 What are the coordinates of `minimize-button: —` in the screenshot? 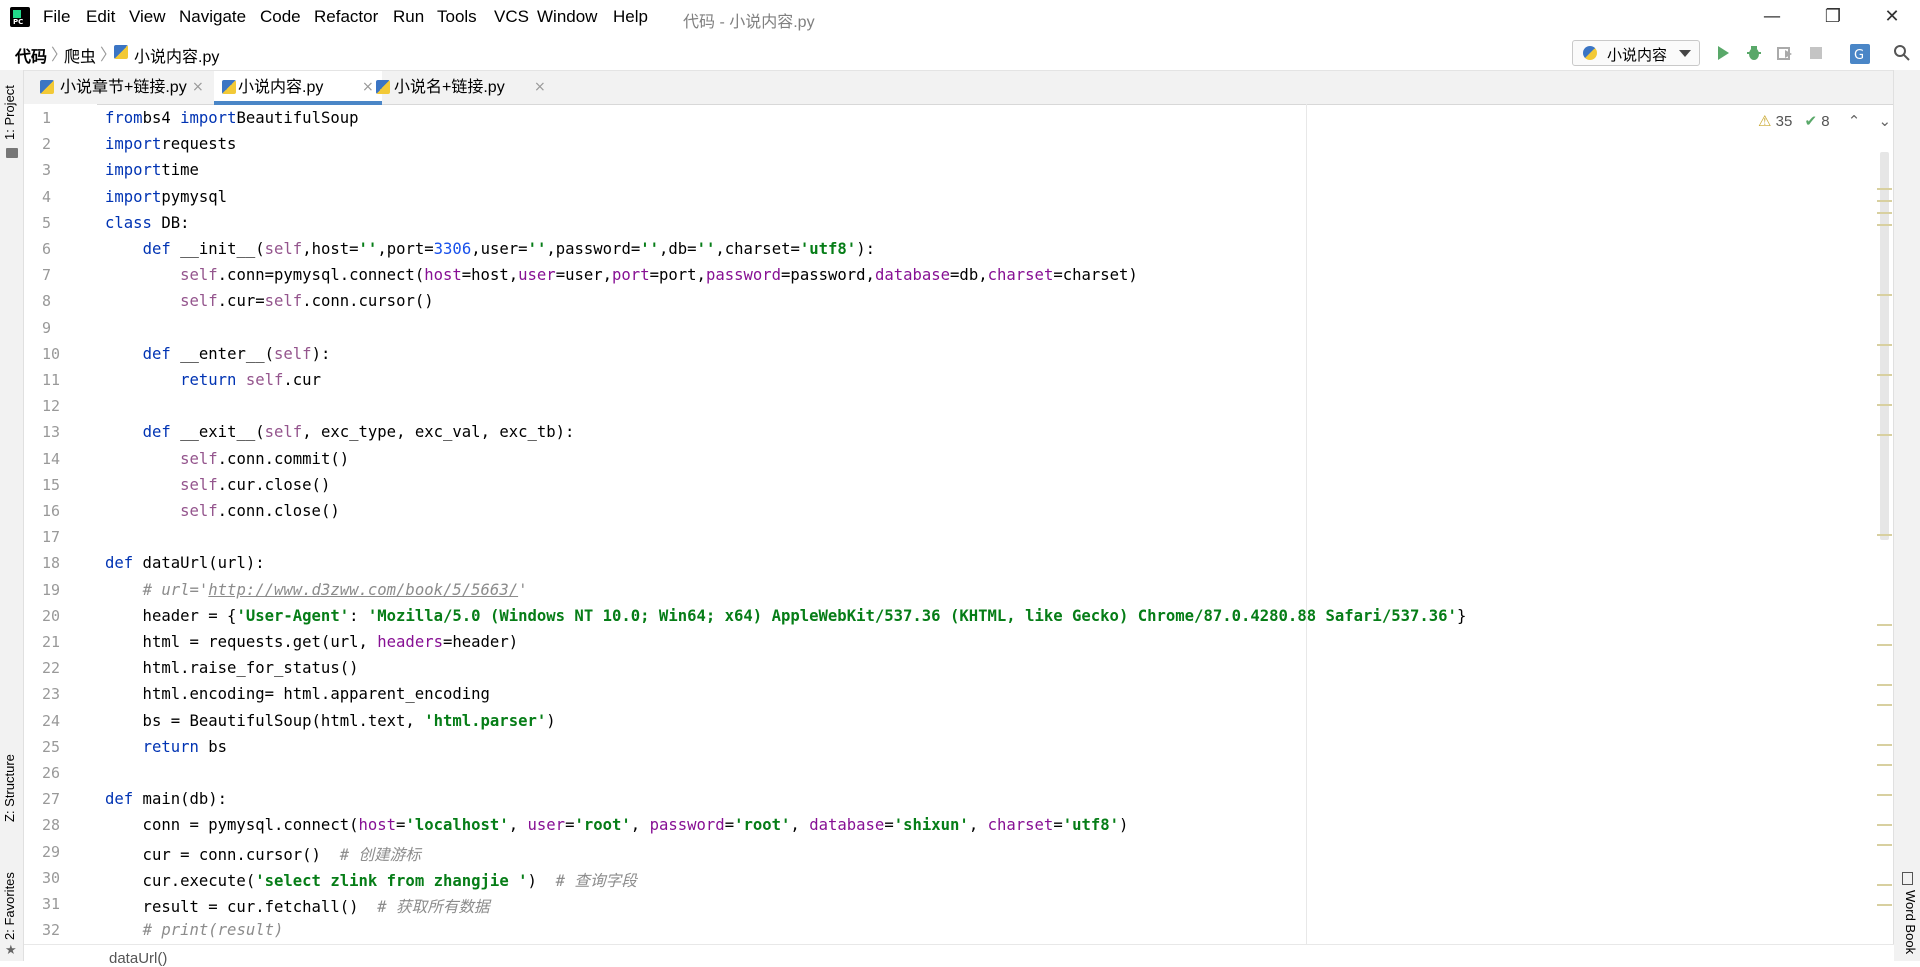 It's located at (1772, 17).